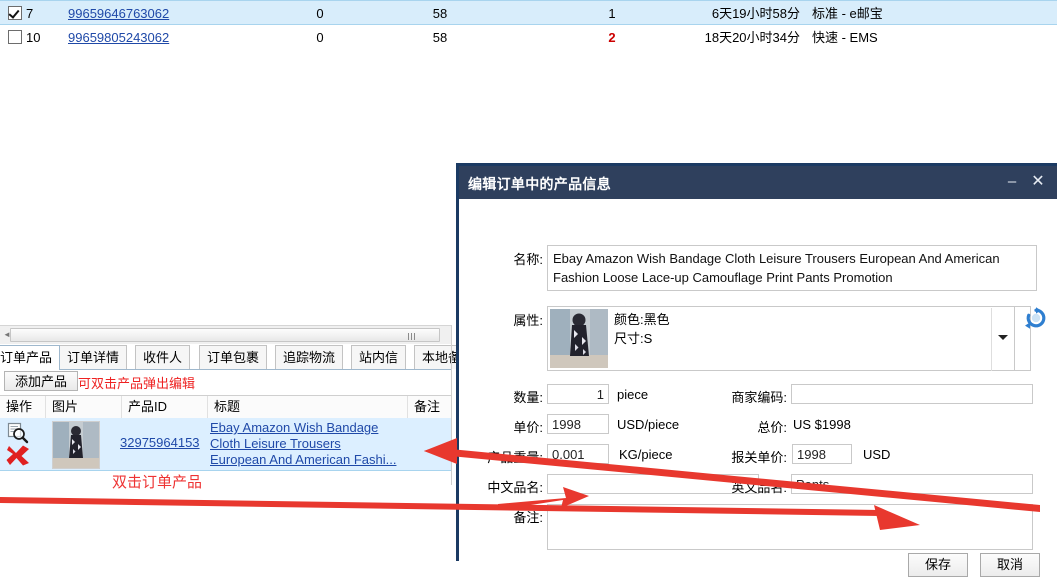 This screenshot has width=1057, height=577. Describe the element at coordinates (912, 394) in the screenshot. I see `seller-code-input` at that location.